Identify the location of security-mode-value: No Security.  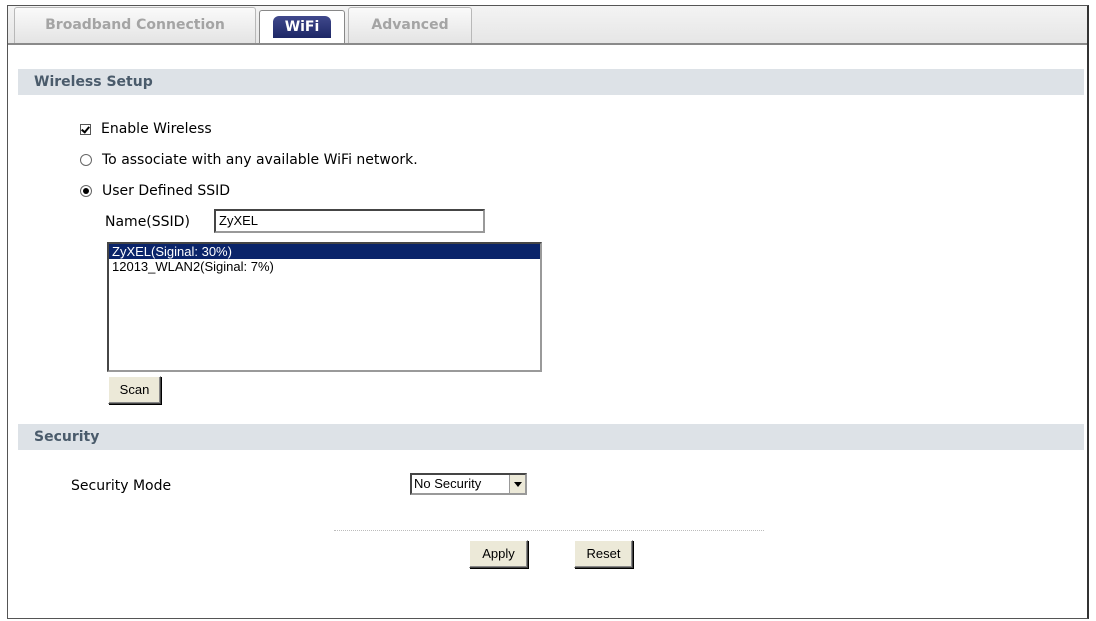
(448, 483).